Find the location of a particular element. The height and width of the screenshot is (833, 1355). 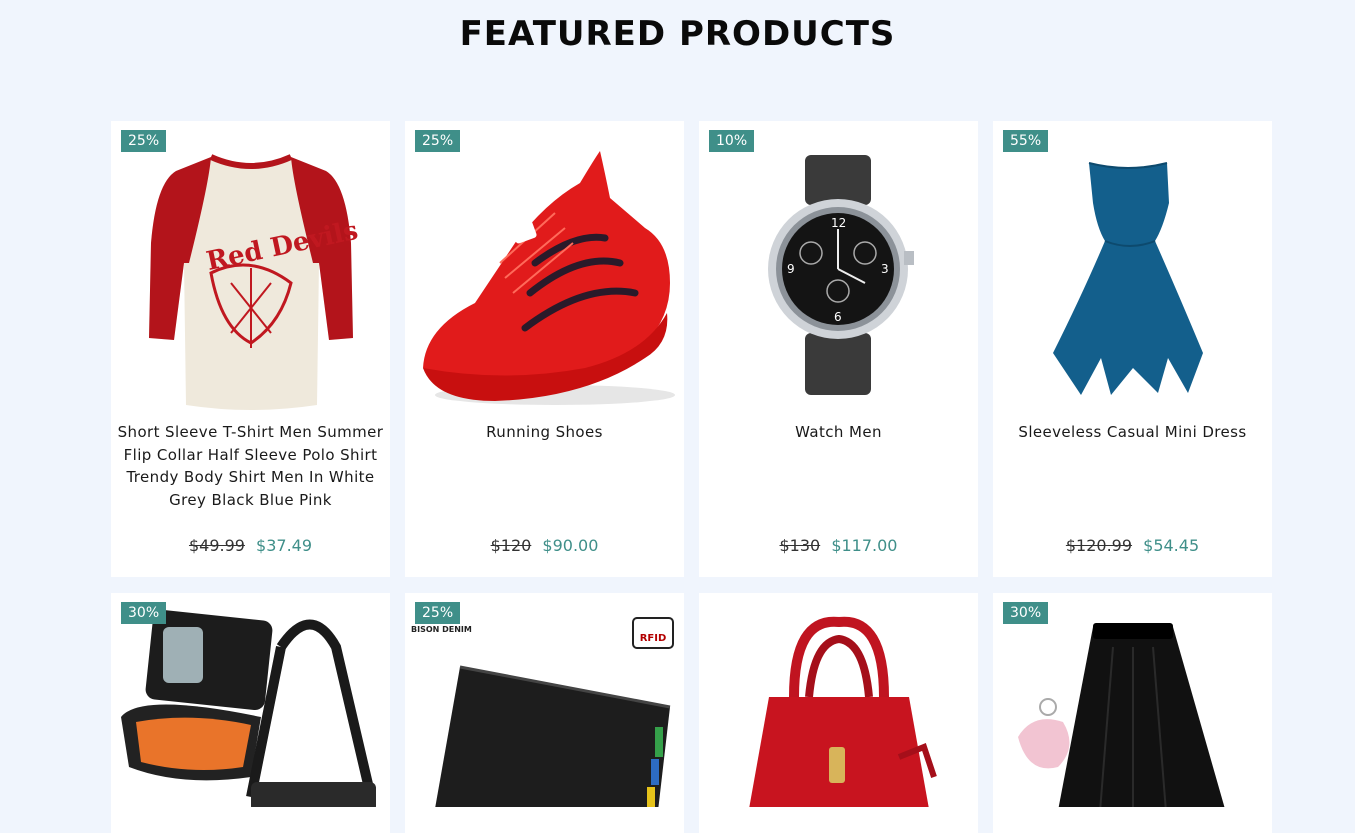

product-card: 25% BISON DENIM RFID is located at coordinates (544, 713).